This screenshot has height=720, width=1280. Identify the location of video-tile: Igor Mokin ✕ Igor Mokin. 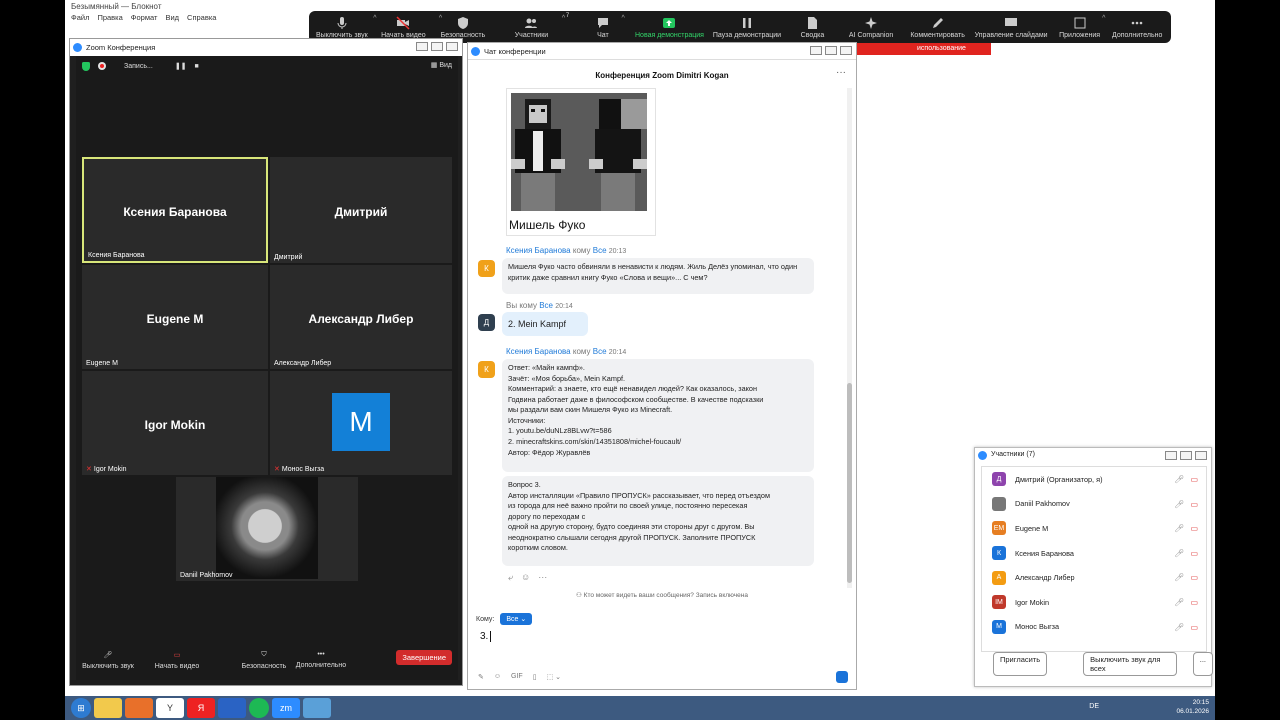
(175, 423).